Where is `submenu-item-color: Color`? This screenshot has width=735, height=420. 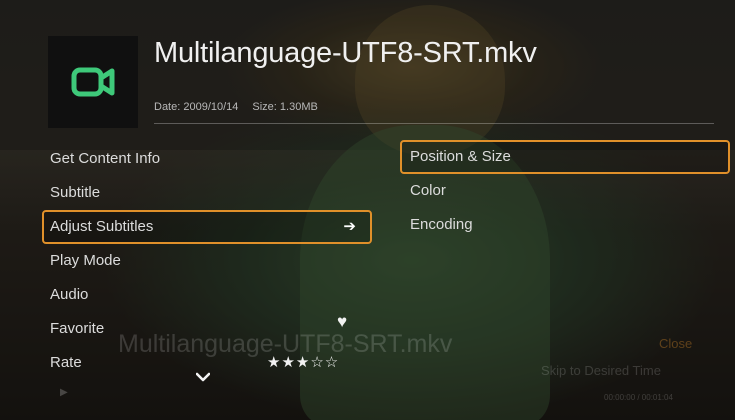 submenu-item-color: Color is located at coordinates (565, 191).